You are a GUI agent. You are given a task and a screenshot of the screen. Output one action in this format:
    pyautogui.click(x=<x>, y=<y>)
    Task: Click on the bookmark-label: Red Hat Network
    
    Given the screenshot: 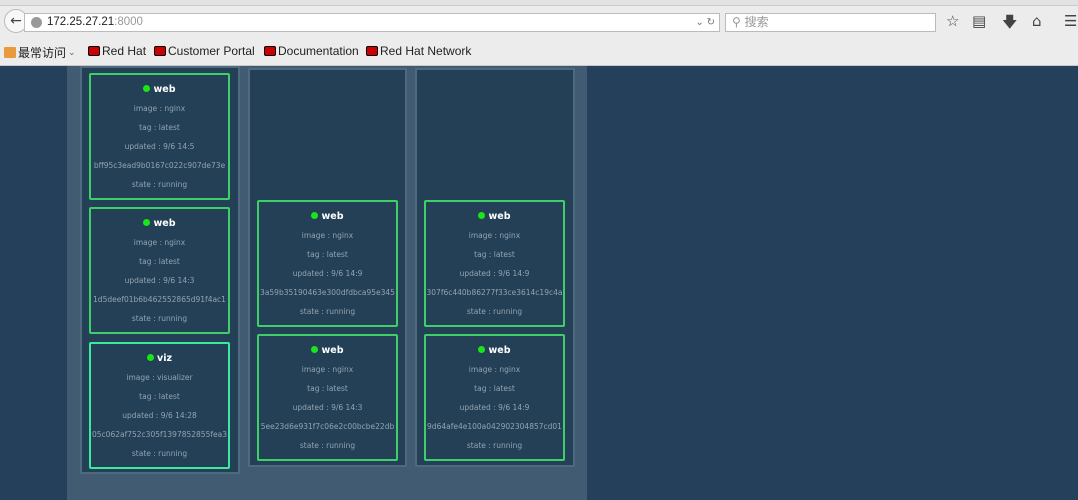 What is the action you would take?
    pyautogui.click(x=426, y=51)
    